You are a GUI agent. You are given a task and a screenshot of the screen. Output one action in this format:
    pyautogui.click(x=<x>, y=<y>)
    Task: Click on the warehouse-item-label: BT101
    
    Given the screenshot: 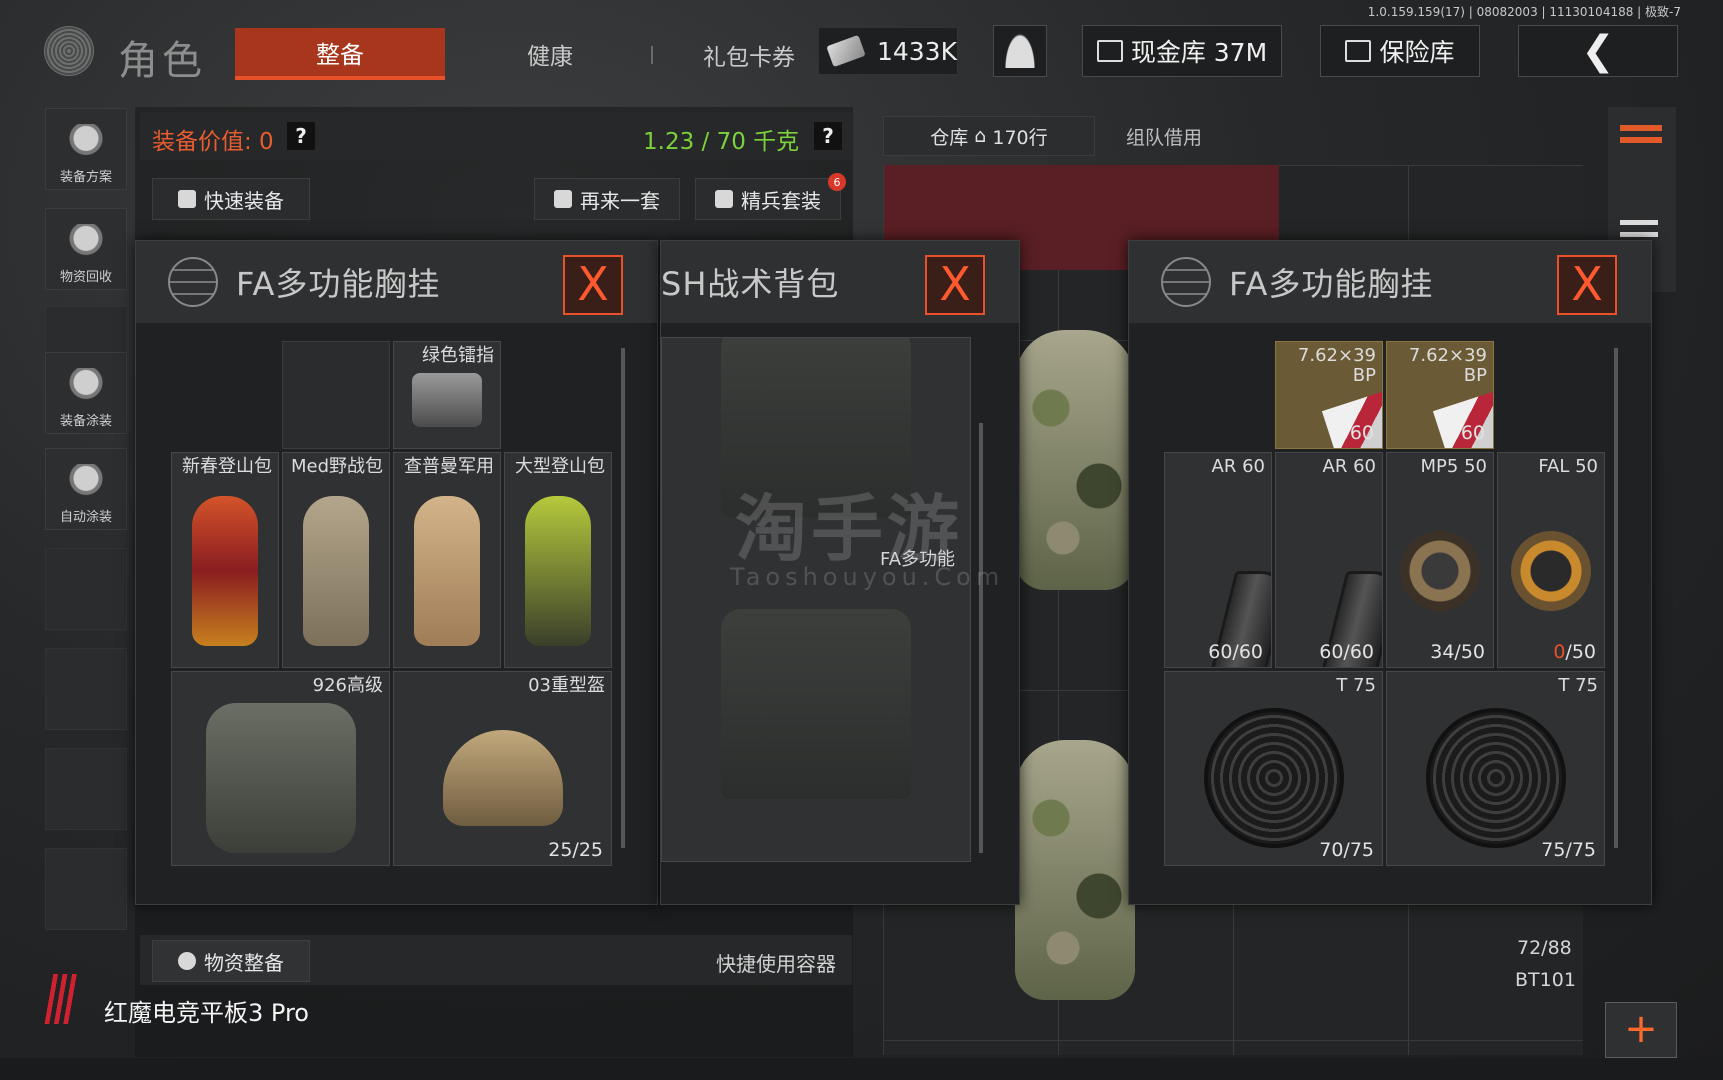 What is the action you would take?
    pyautogui.click(x=1545, y=980)
    